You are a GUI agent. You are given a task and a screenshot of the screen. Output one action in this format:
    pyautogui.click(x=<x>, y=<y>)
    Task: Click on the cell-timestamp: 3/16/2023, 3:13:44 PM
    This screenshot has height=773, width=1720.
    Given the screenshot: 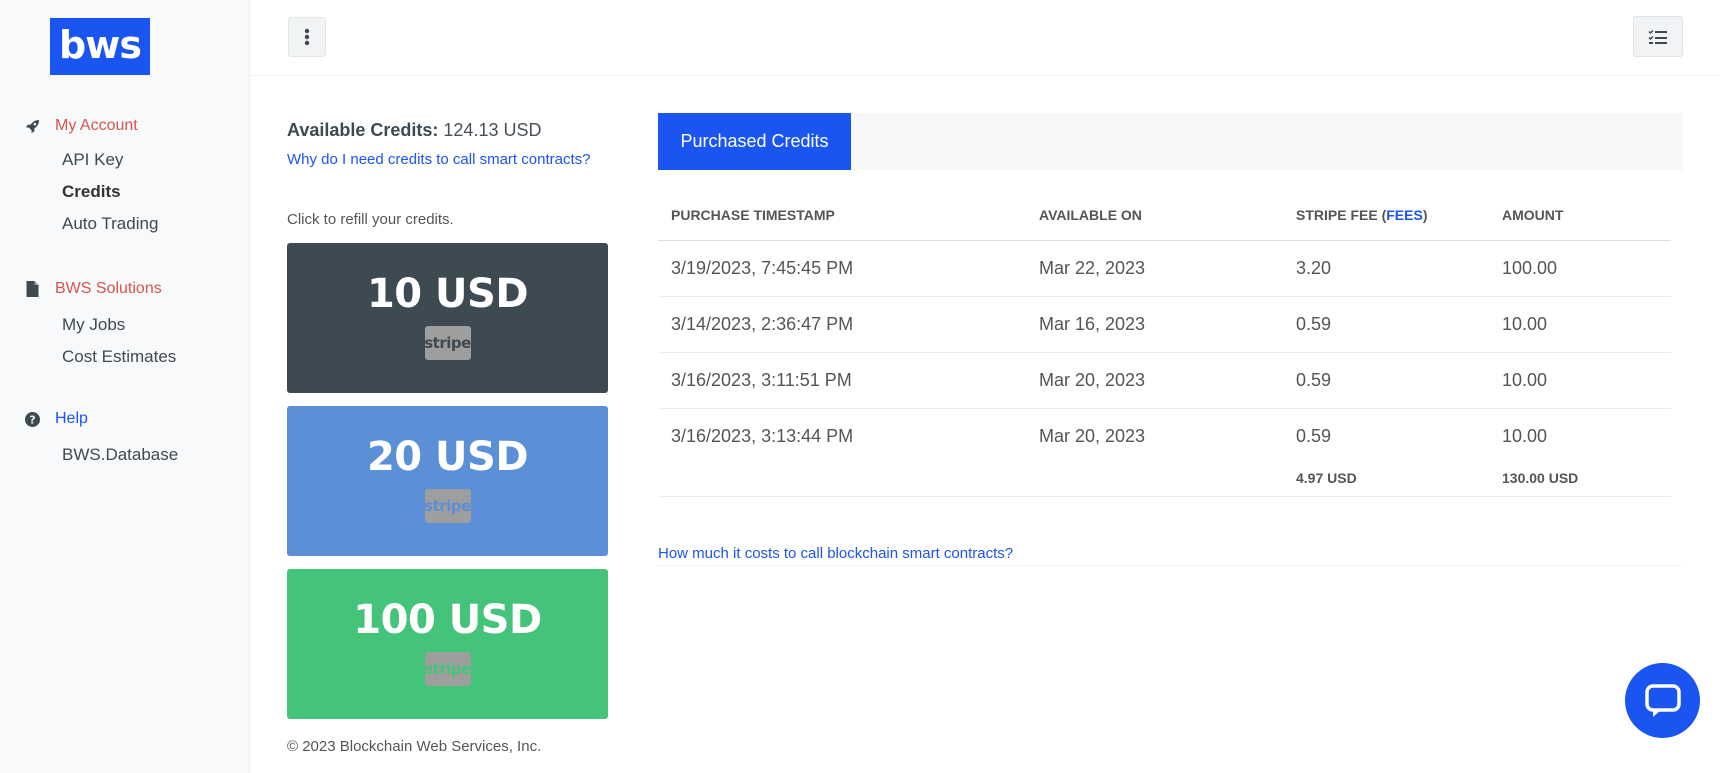 What is the action you would take?
    pyautogui.click(x=762, y=435)
    